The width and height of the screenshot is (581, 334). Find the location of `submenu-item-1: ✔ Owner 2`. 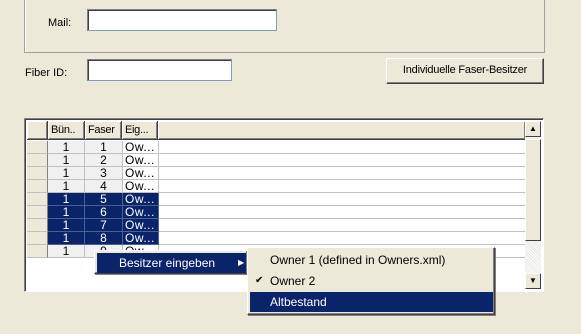

submenu-item-1: ✔ Owner 2 is located at coordinates (371, 281).